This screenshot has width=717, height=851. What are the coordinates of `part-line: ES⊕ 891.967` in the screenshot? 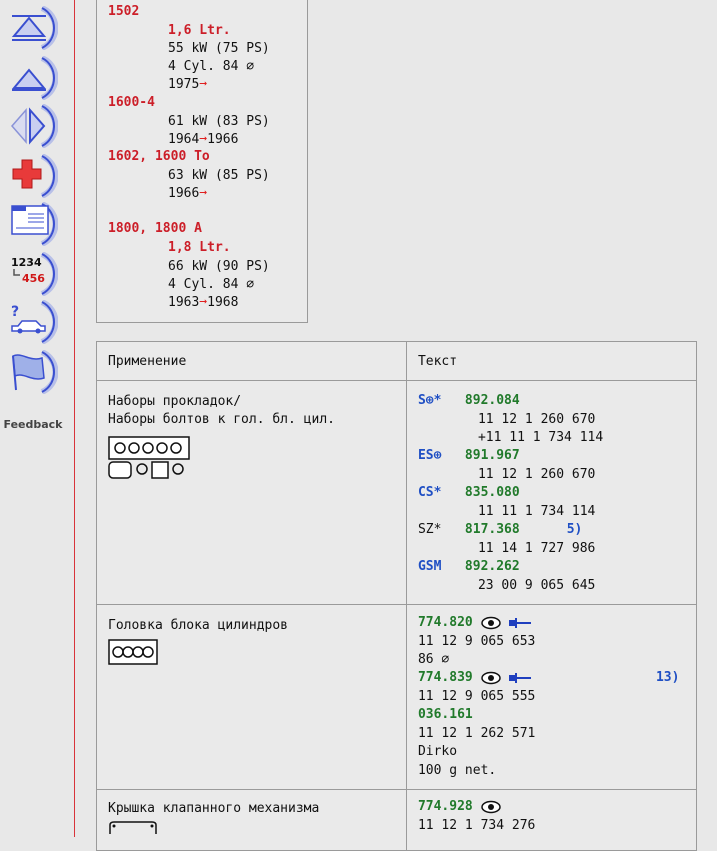 It's located at (469, 456).